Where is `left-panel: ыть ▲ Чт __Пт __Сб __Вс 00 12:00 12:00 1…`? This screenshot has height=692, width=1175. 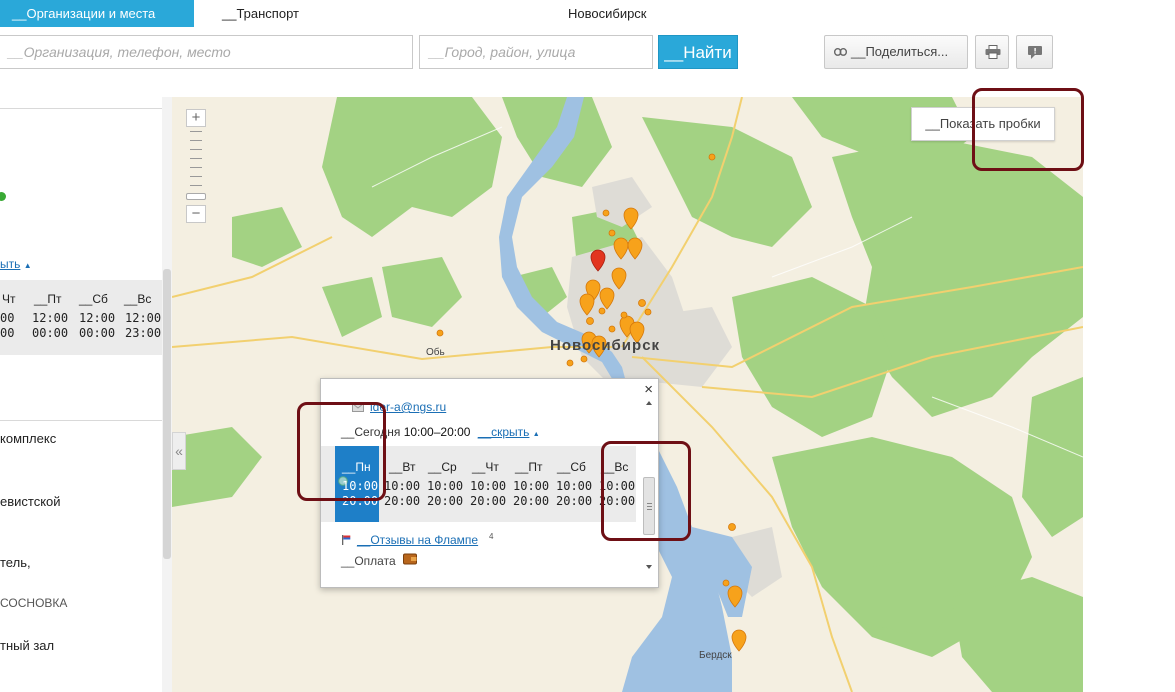 left-panel: ыть ▲ Чт __Пт __Сб __Вс 00 12:00 12:00 1… is located at coordinates (86, 394).